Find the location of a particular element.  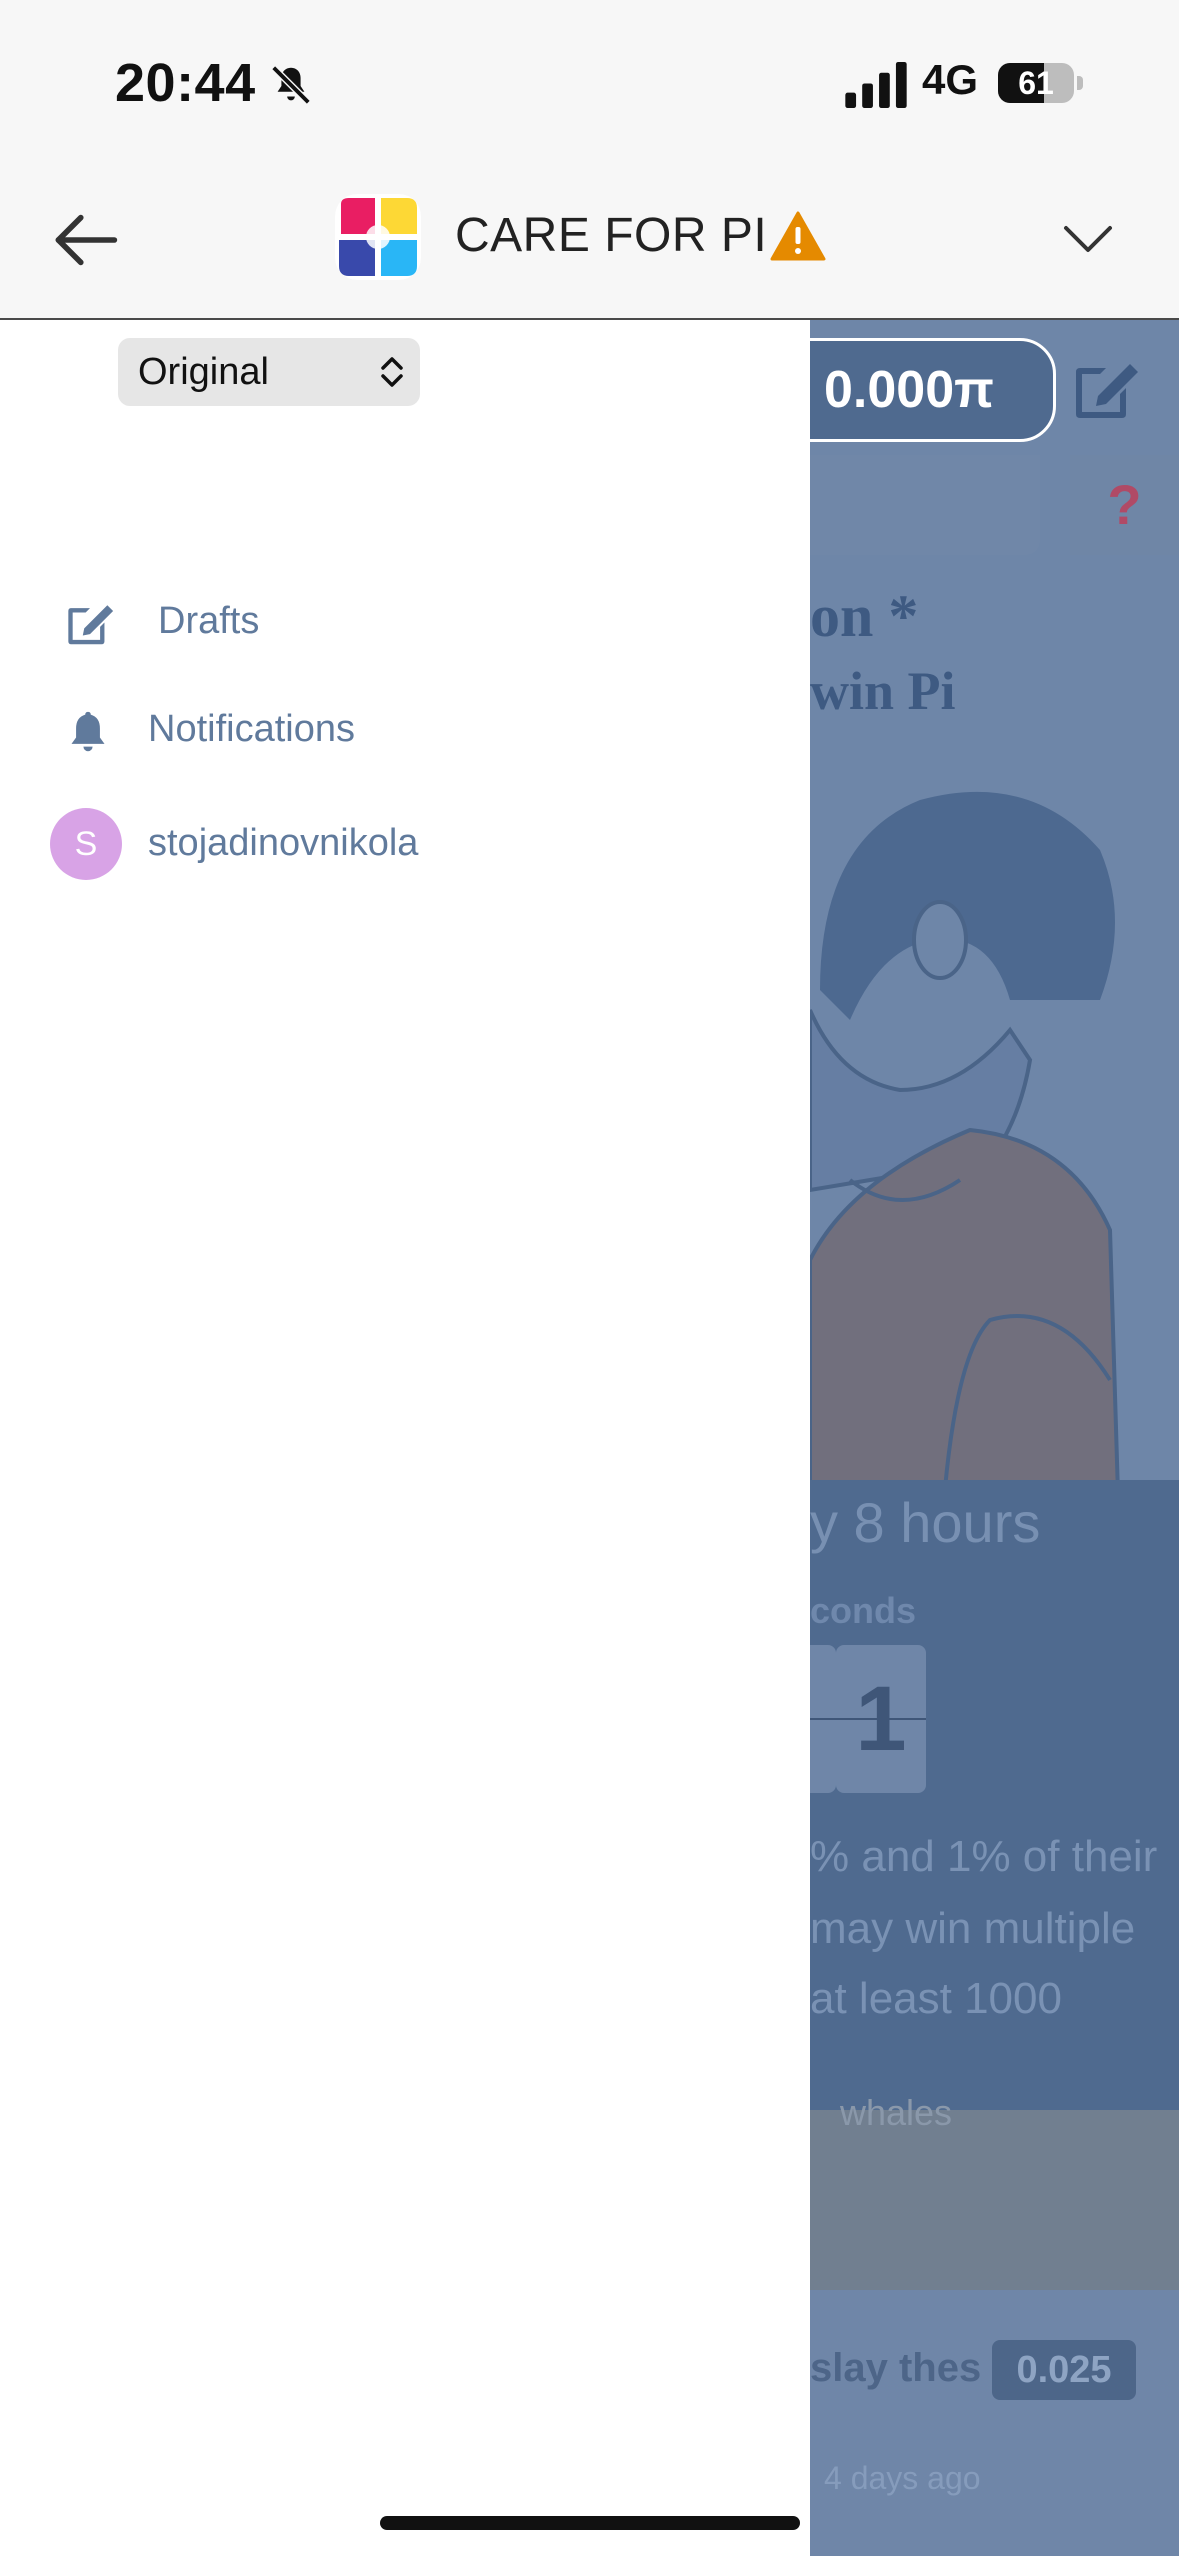

signal-icon is located at coordinates (876, 85).